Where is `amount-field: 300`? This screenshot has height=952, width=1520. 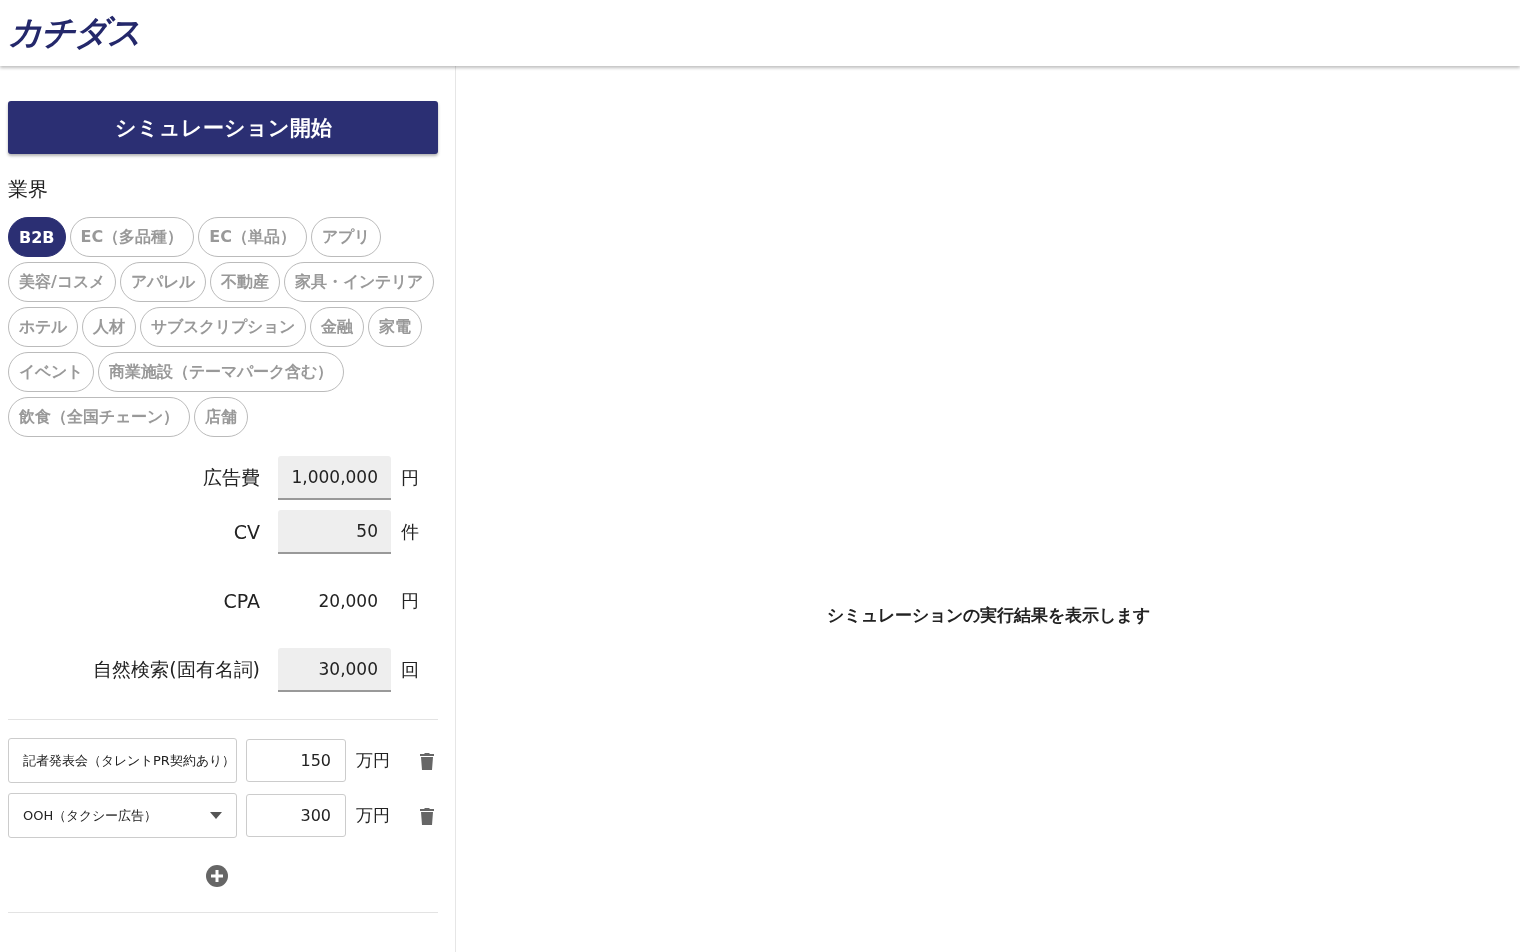
amount-field: 300 is located at coordinates (296, 815).